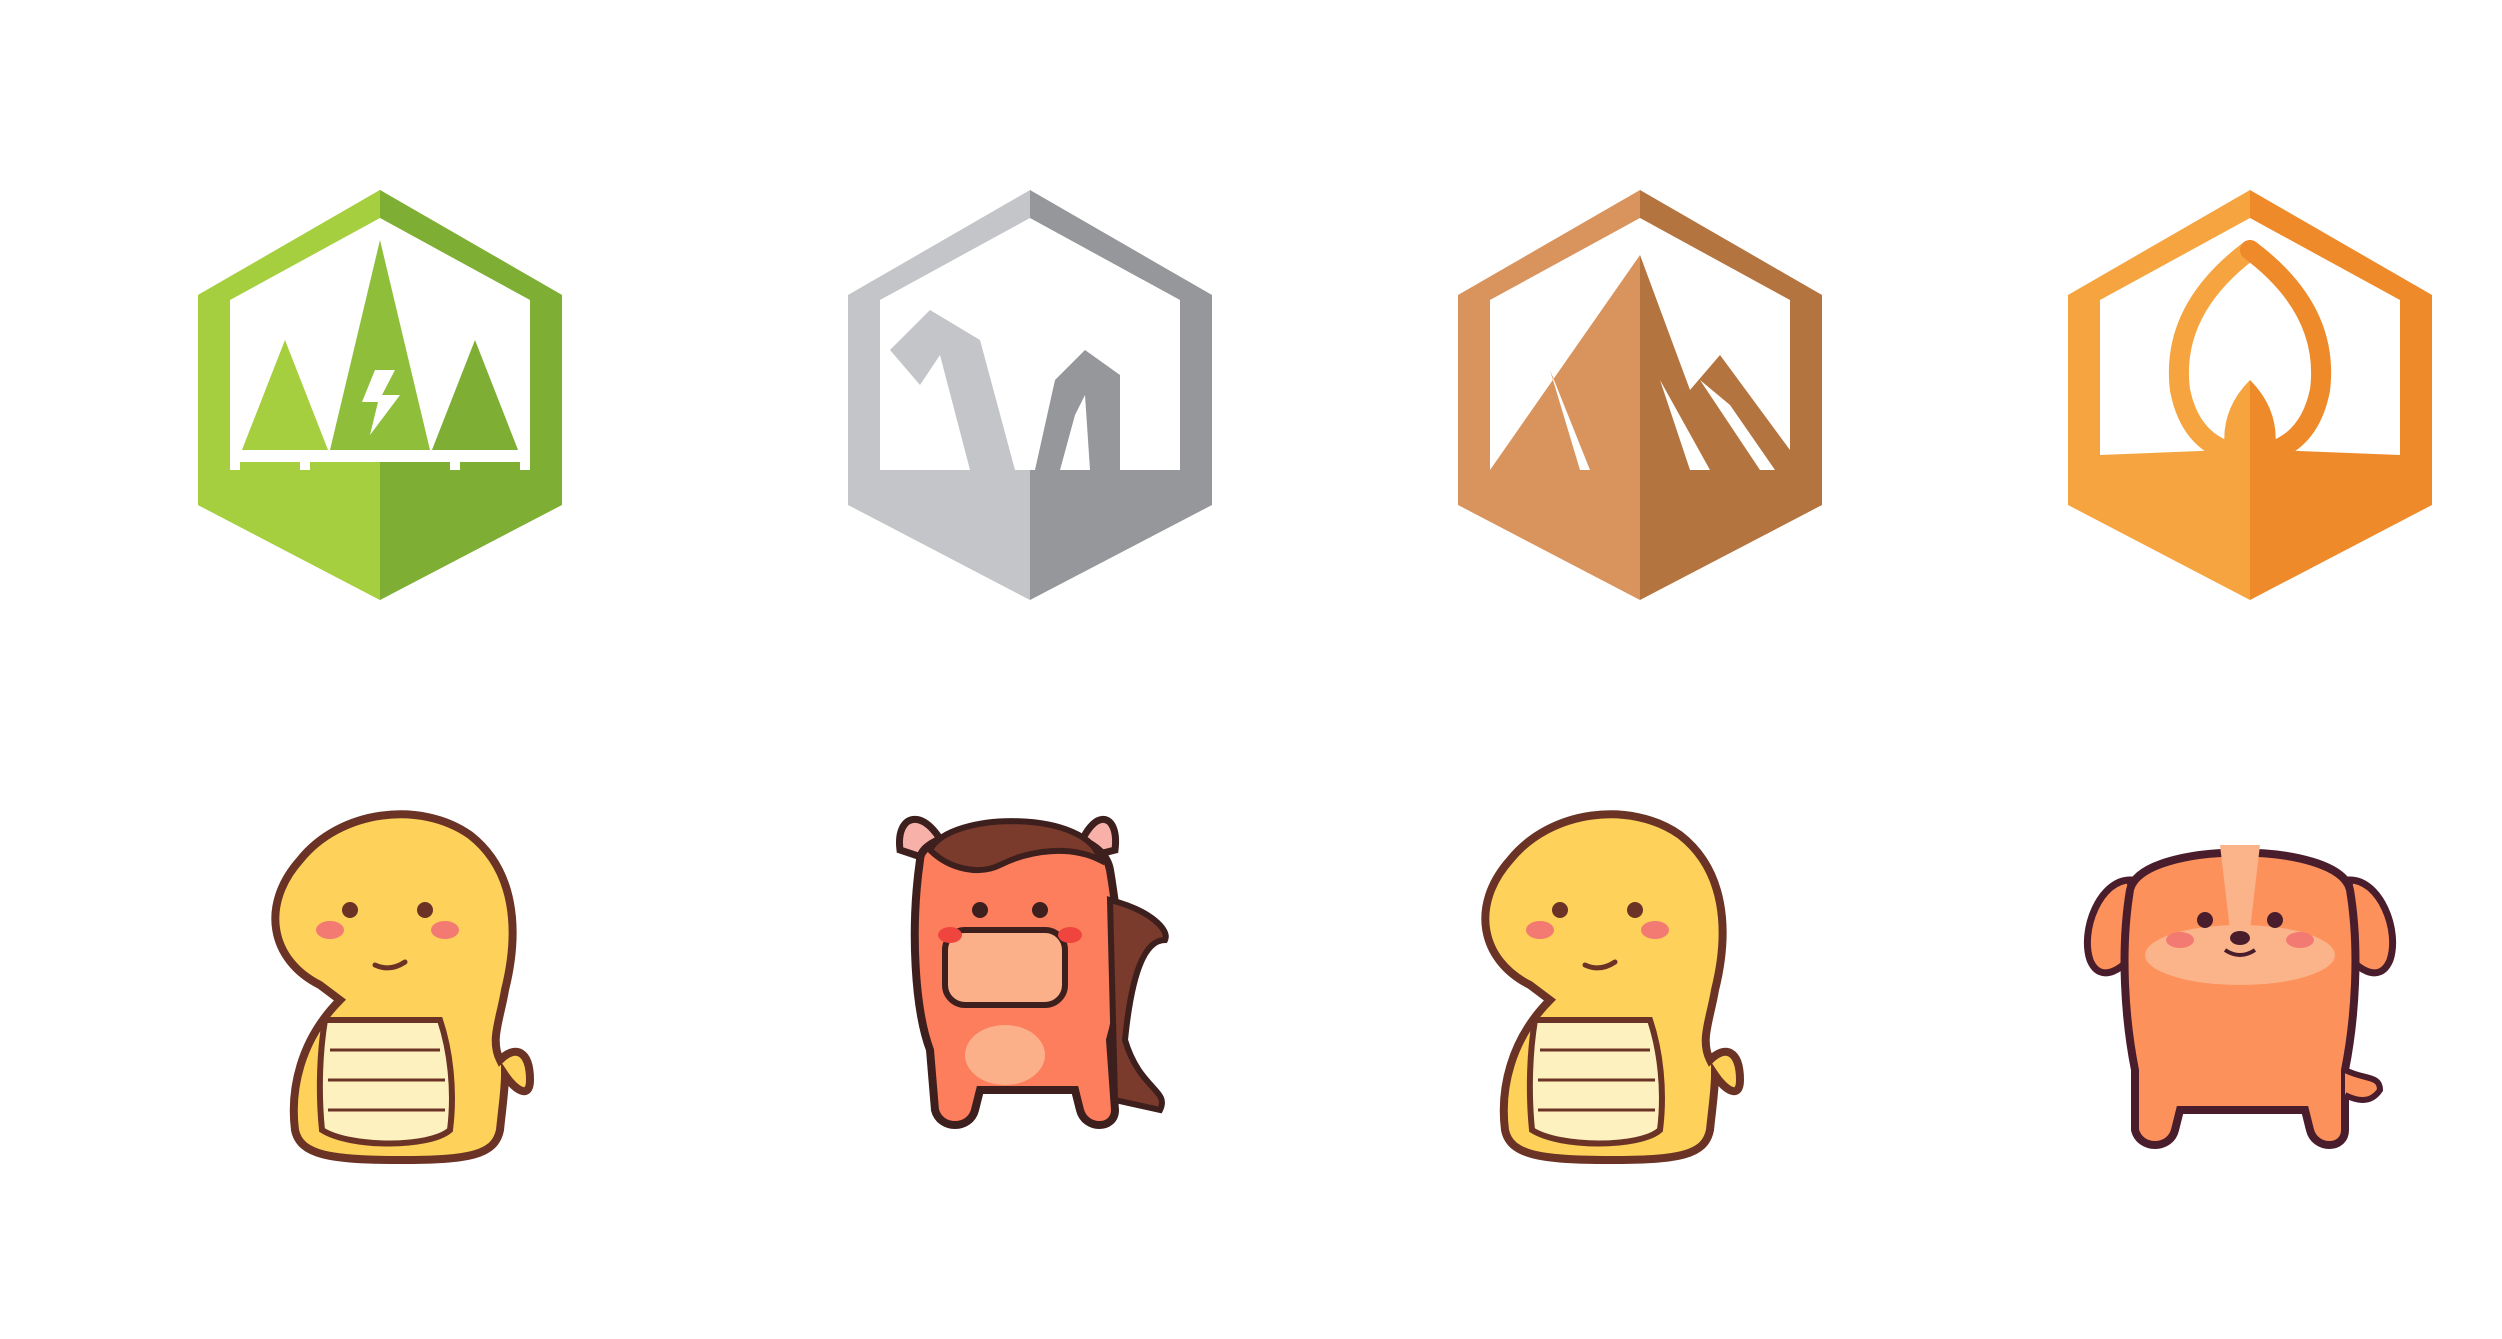 This screenshot has height=1339, width=2502. I want to click on mountain-badge-icon, so click(1640, 390).